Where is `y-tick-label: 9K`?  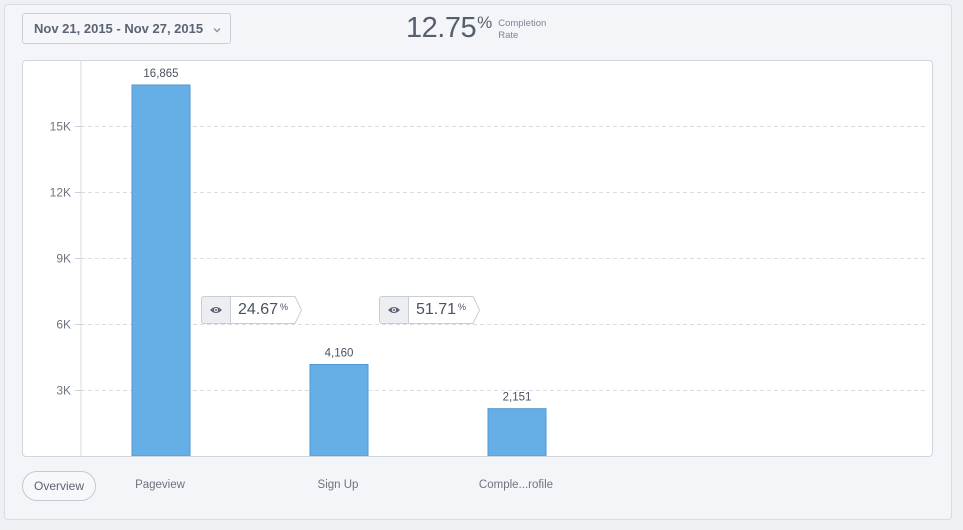 y-tick-label: 9K is located at coordinates (63, 259).